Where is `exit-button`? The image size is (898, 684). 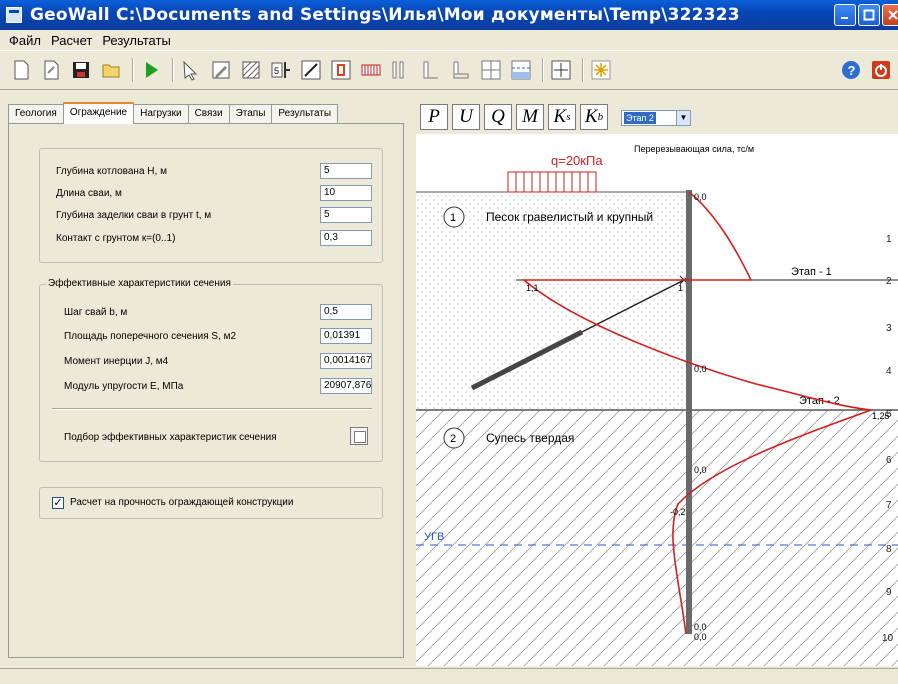
exit-button is located at coordinates (881, 70).